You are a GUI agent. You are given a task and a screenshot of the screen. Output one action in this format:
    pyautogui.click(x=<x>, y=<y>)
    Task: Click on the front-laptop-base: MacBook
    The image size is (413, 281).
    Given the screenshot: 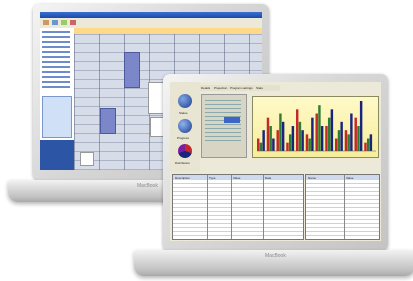 What is the action you would take?
    pyautogui.click(x=273, y=263)
    